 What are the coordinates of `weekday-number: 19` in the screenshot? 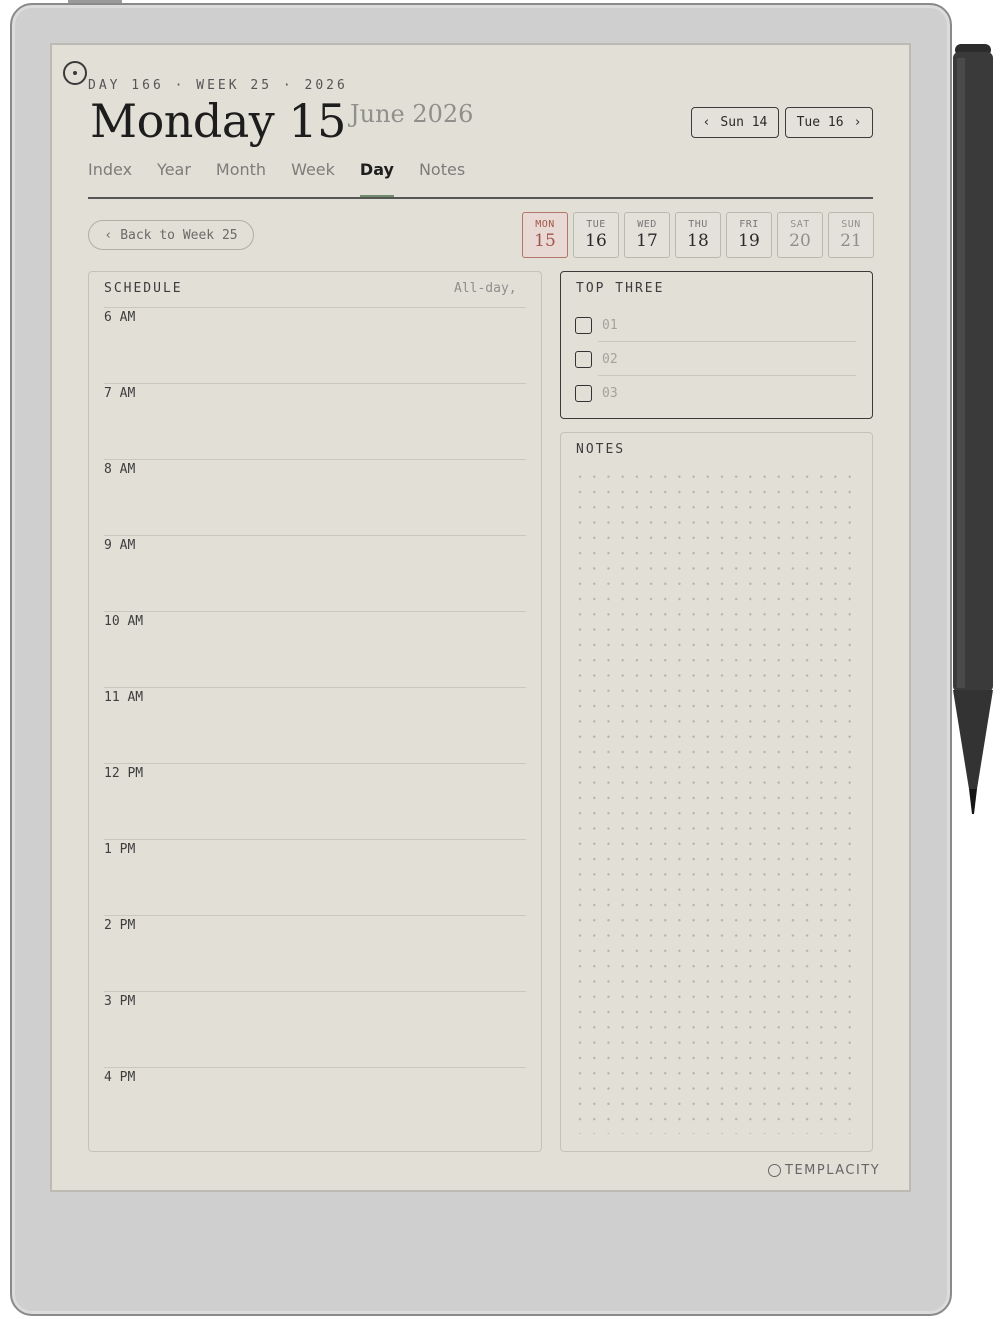 It's located at (749, 241).